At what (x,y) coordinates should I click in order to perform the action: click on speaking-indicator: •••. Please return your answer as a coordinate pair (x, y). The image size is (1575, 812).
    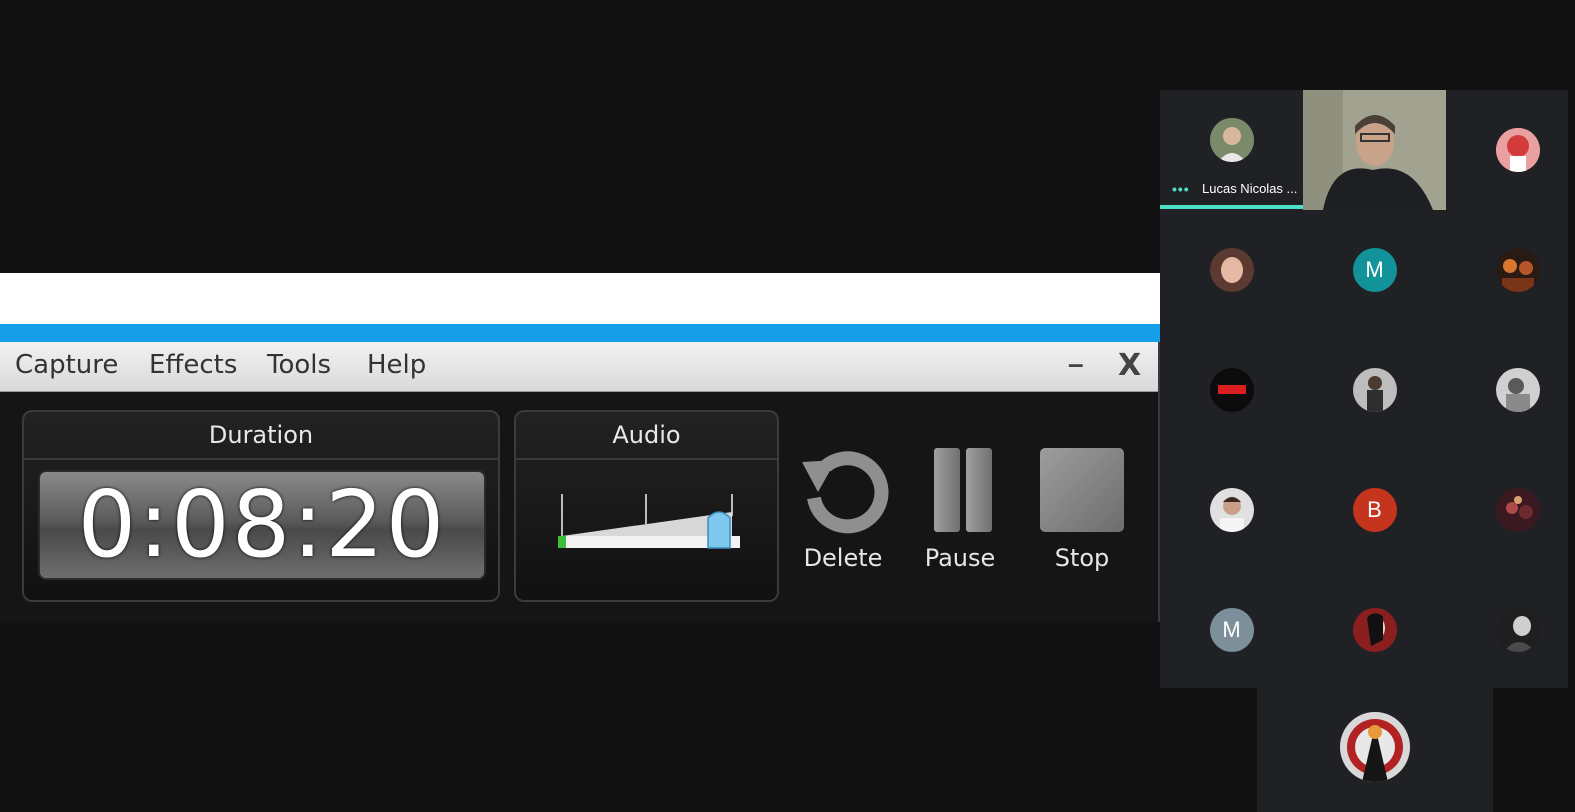
    Looking at the image, I should click on (1181, 189).